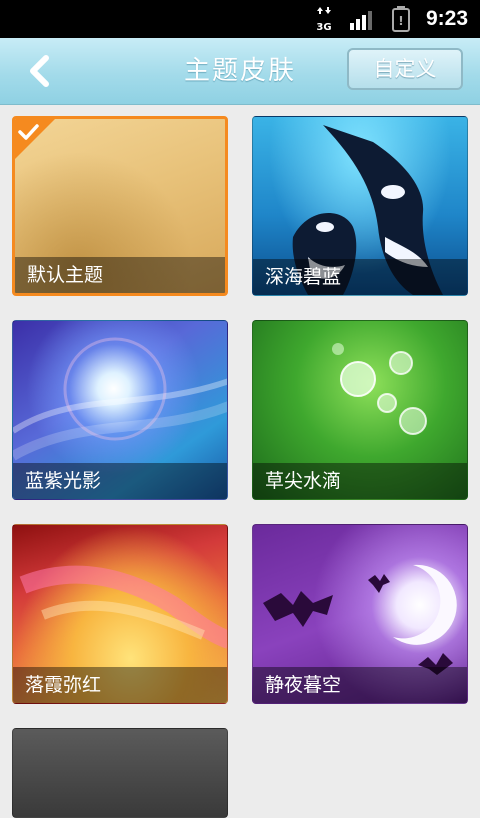 The image size is (480, 818). I want to click on selected-check-icon, so click(35, 139).